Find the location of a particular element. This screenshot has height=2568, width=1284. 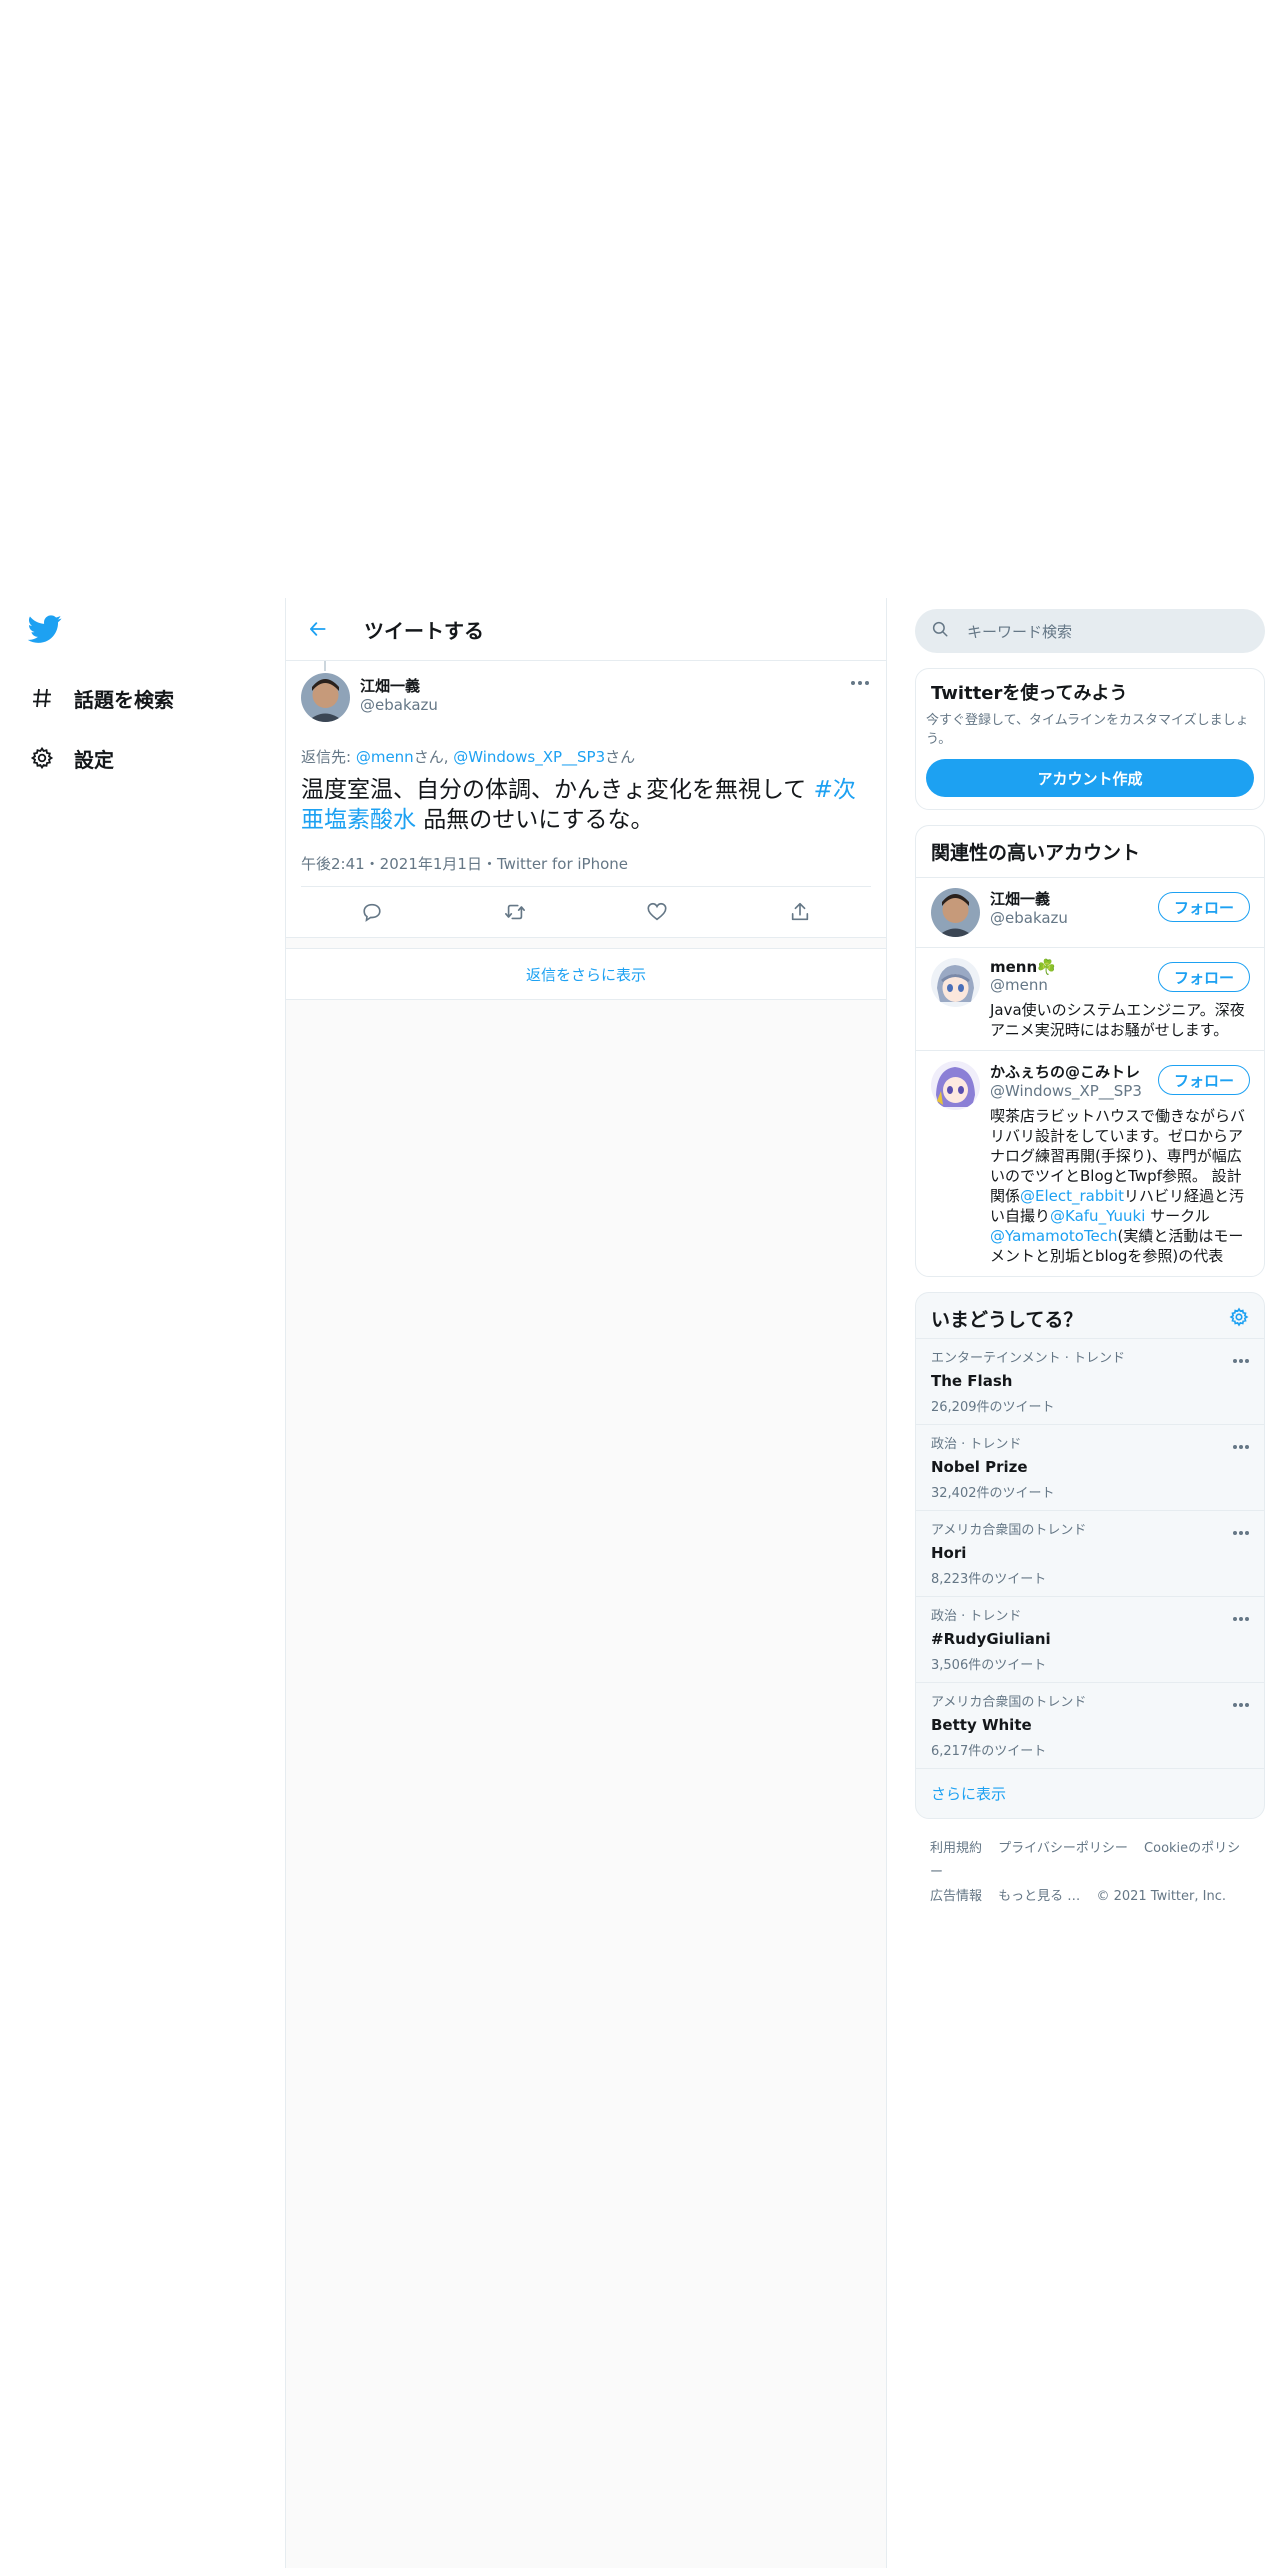

trend-item: 政治 · トレンド Nobel Prize 32,402件のツイート is located at coordinates (1090, 1467).